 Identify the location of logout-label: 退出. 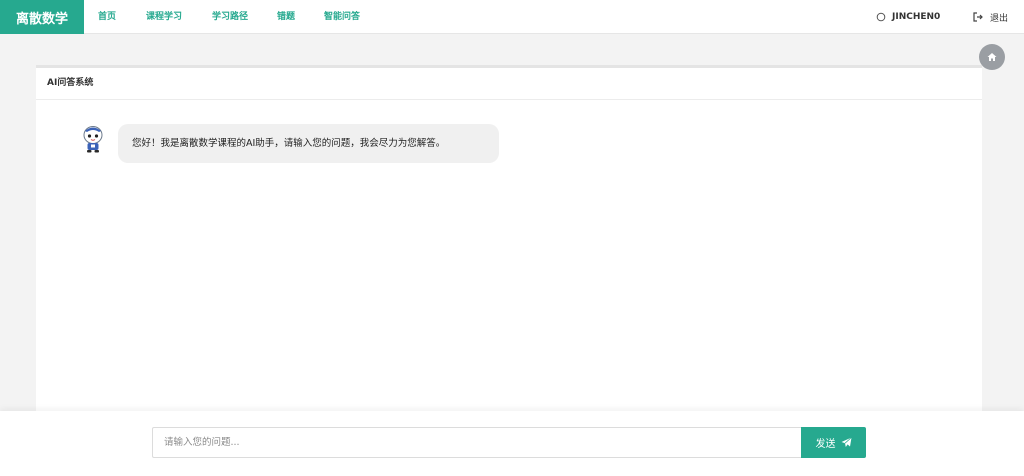
(999, 18).